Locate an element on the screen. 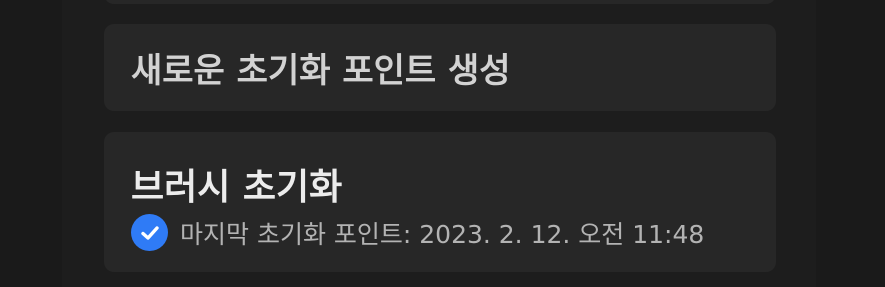 Image resolution: width=885 pixels, height=287 pixels. previous-option-card is located at coordinates (440, 2).